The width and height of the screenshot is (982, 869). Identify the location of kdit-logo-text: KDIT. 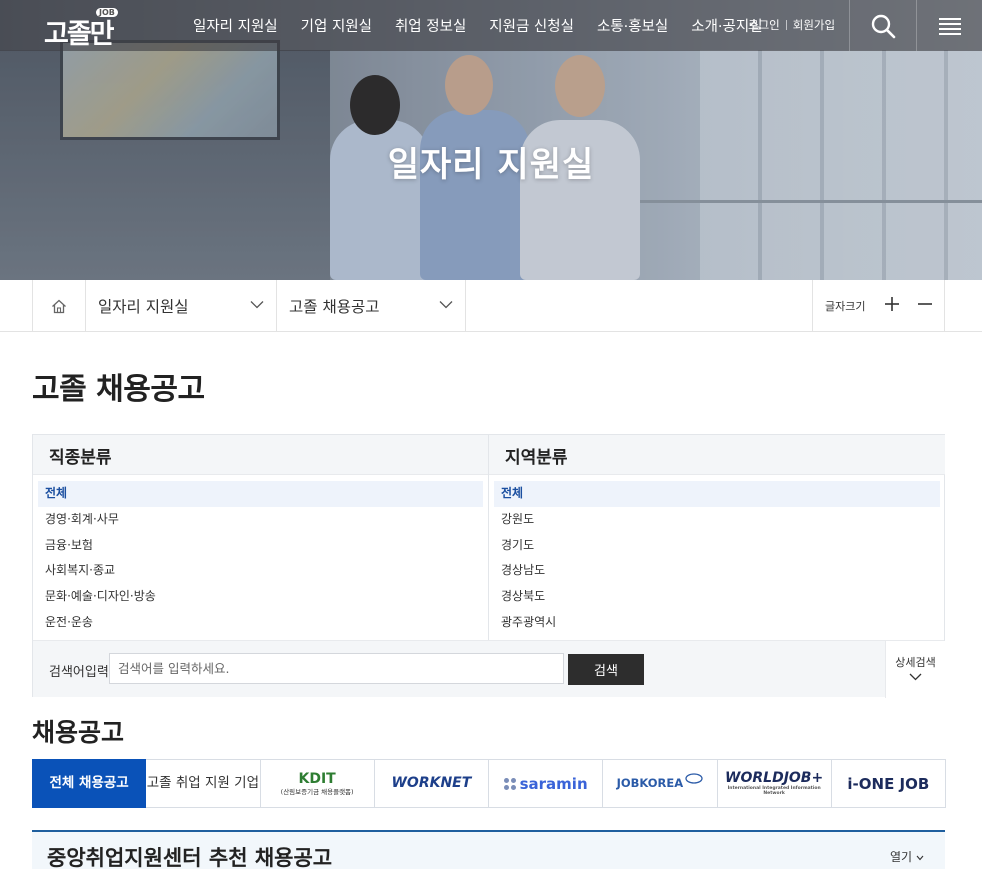
(317, 778).